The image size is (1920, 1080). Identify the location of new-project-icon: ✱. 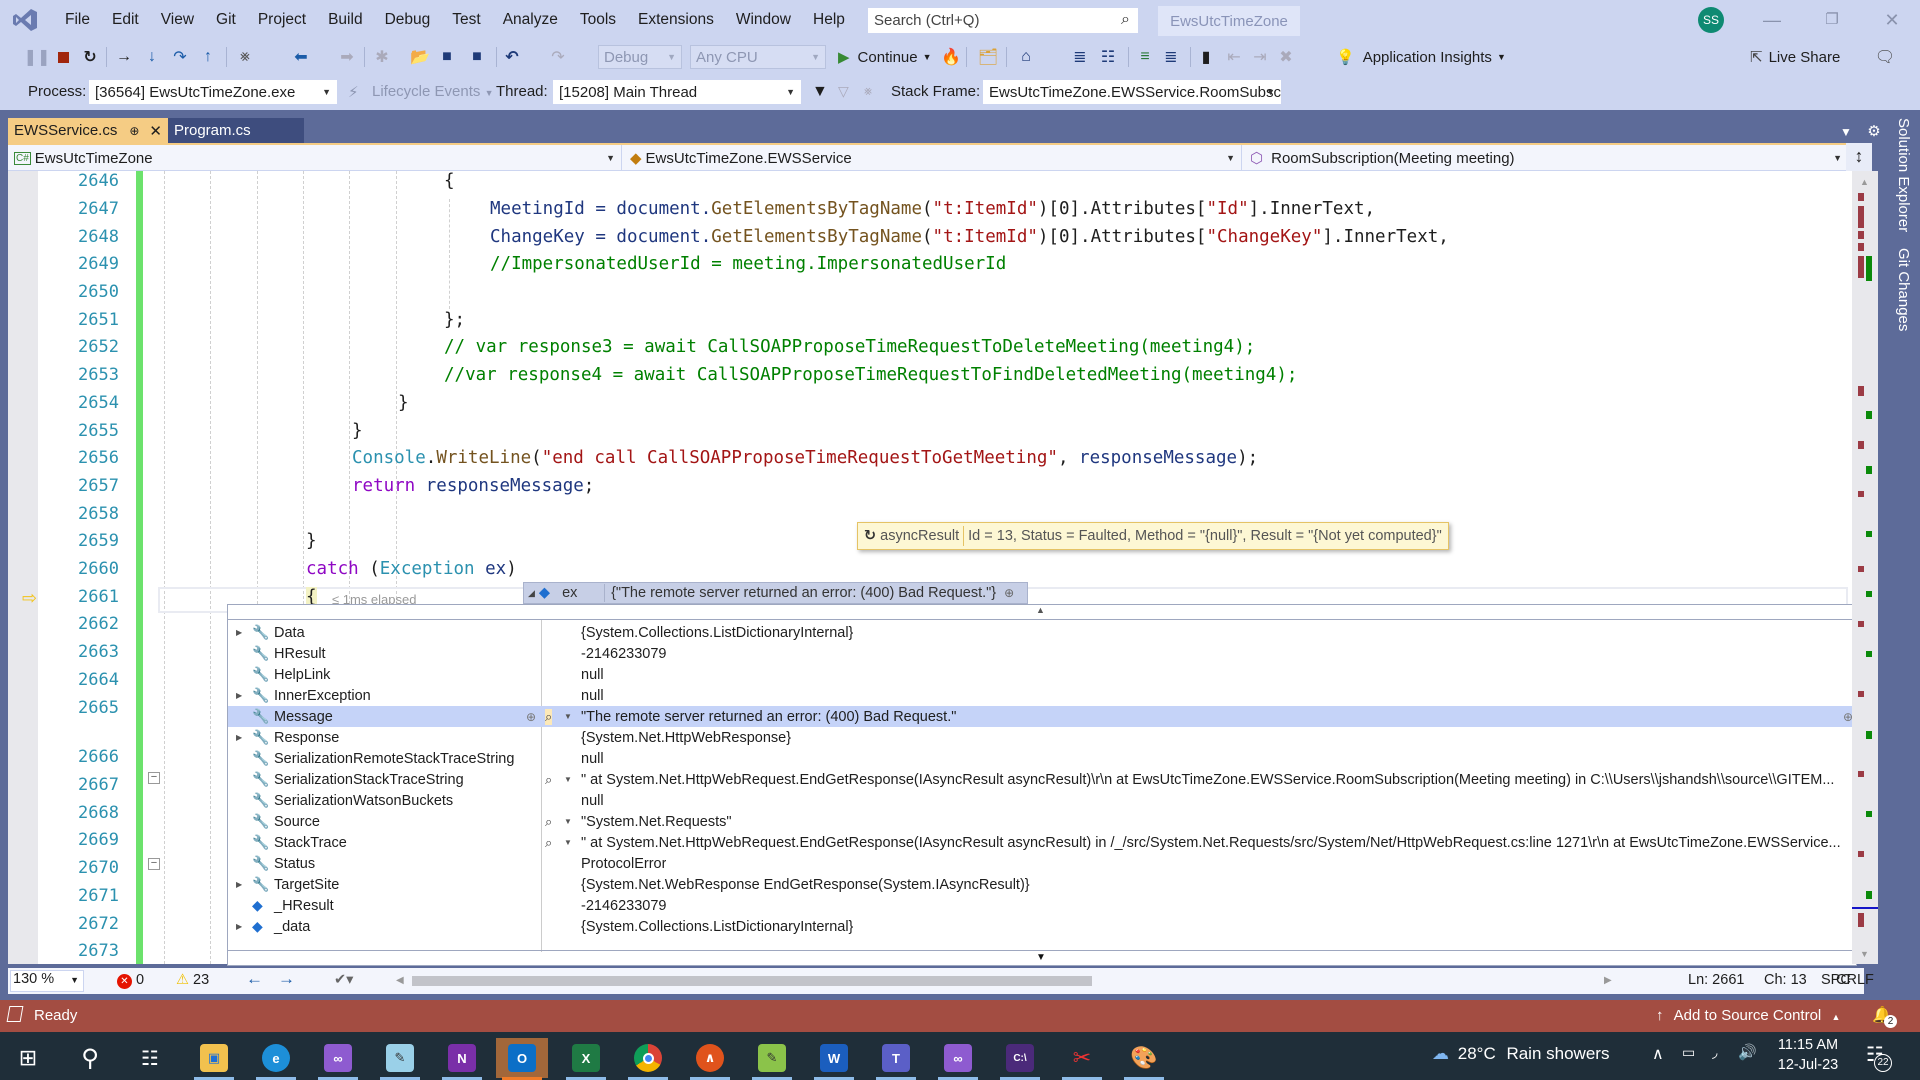
(382, 57).